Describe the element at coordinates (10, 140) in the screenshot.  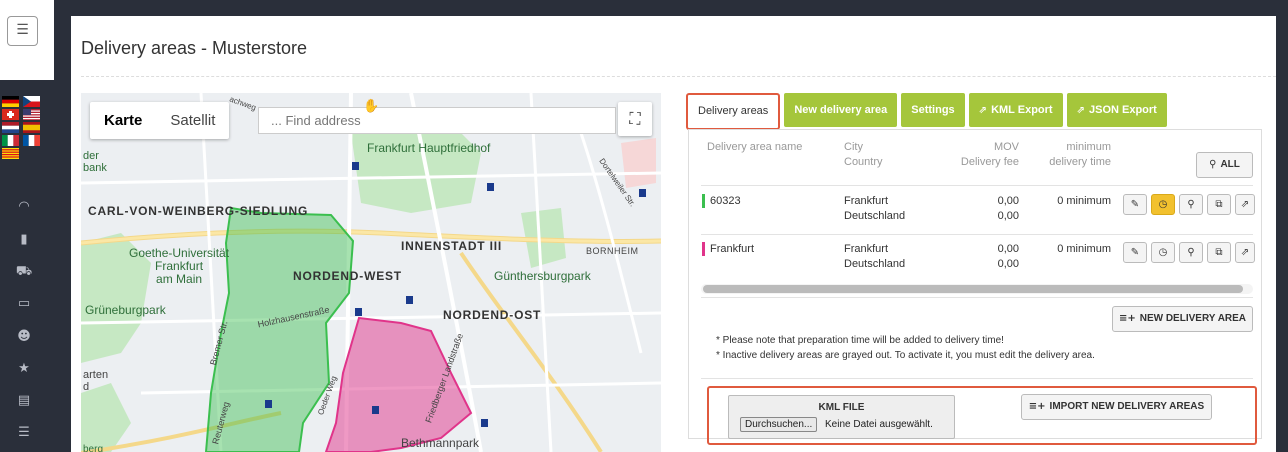
I see `flag-it-icon` at that location.